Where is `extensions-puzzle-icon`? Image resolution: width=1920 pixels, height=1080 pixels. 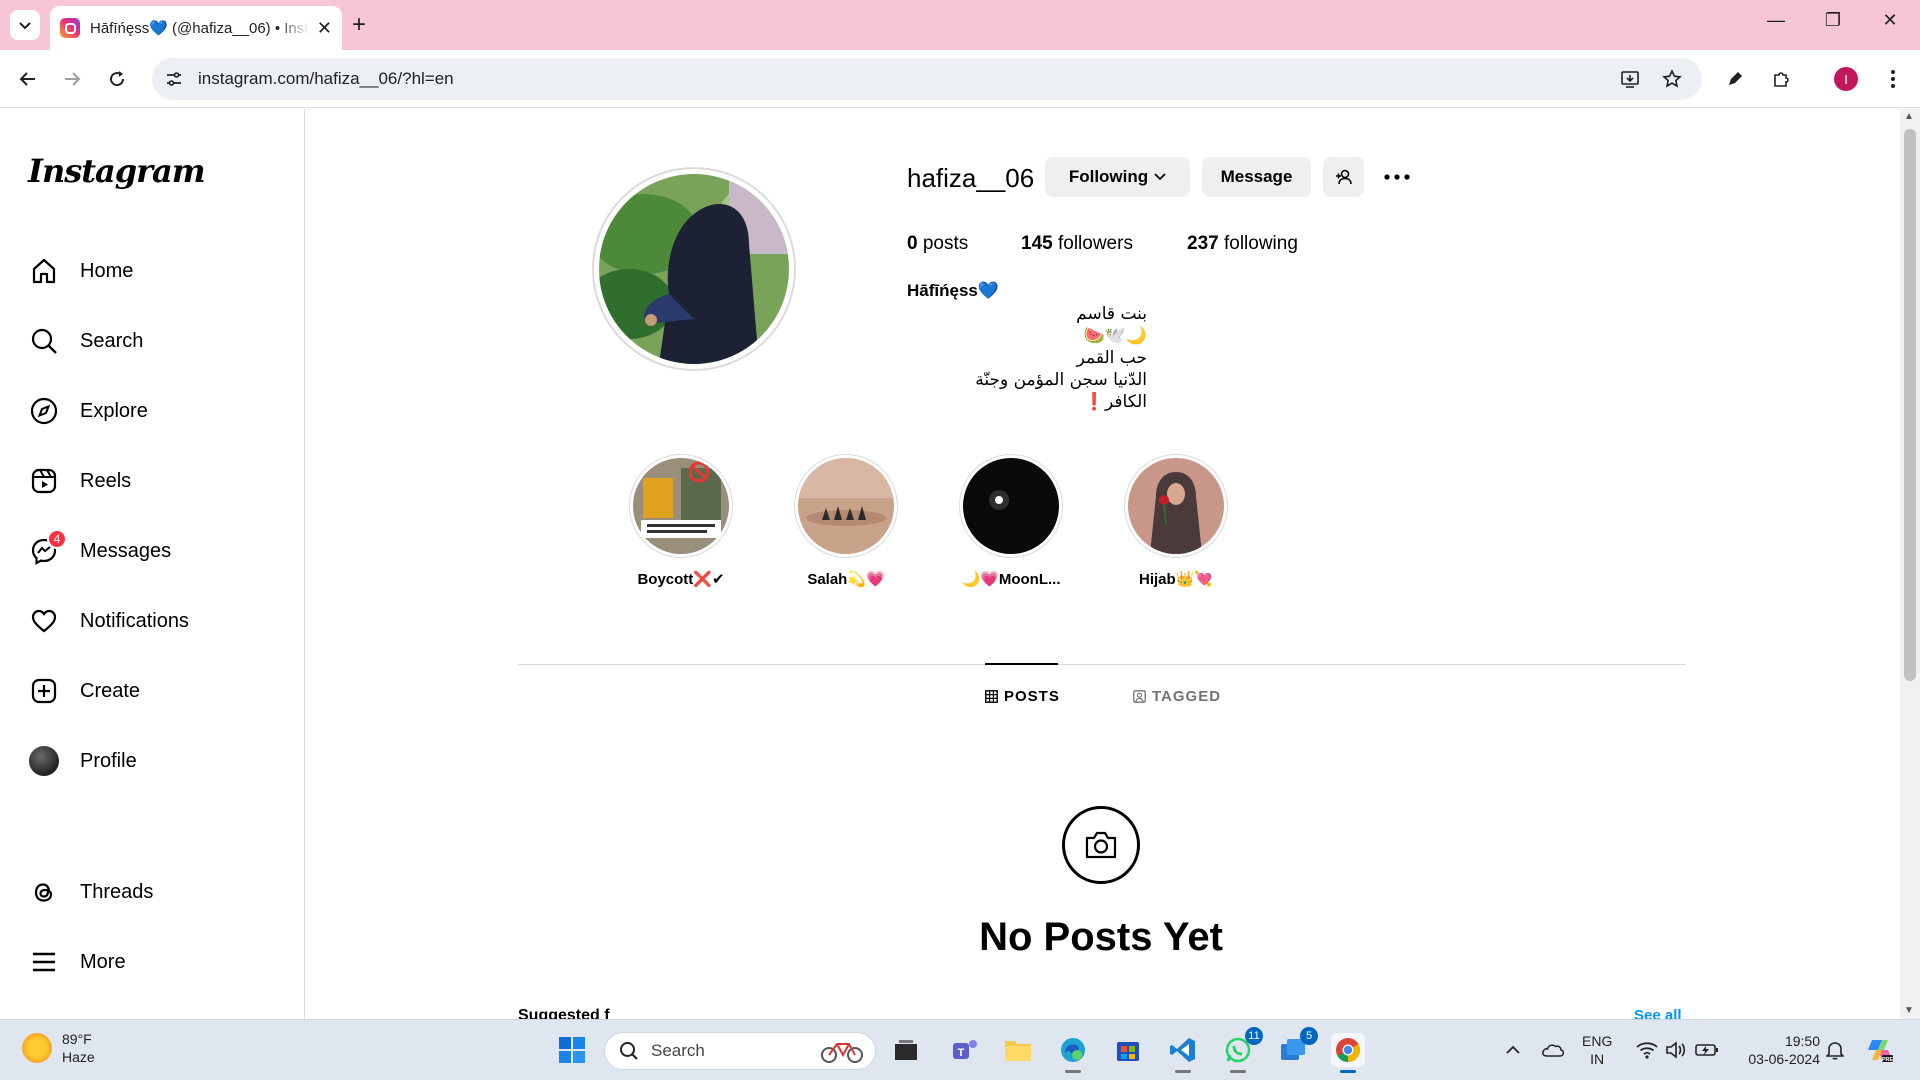
extensions-puzzle-icon is located at coordinates (1781, 79).